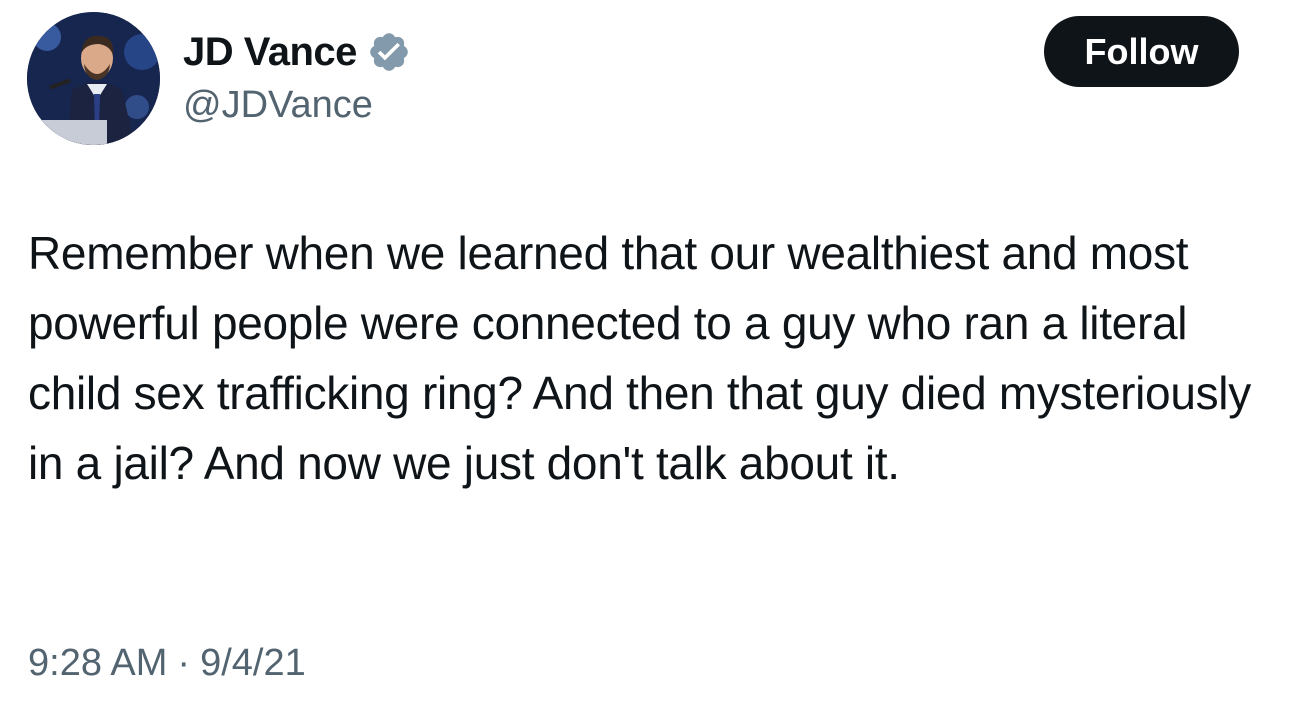 This screenshot has height=716, width=1290. Describe the element at coordinates (278, 105) in the screenshot. I see `author-handle: @JDVance` at that location.